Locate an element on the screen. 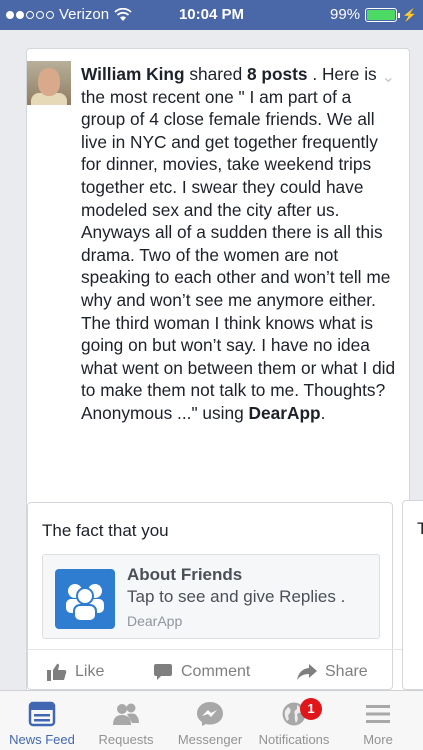  tab-news-feed: News Feed is located at coordinates (42, 720).